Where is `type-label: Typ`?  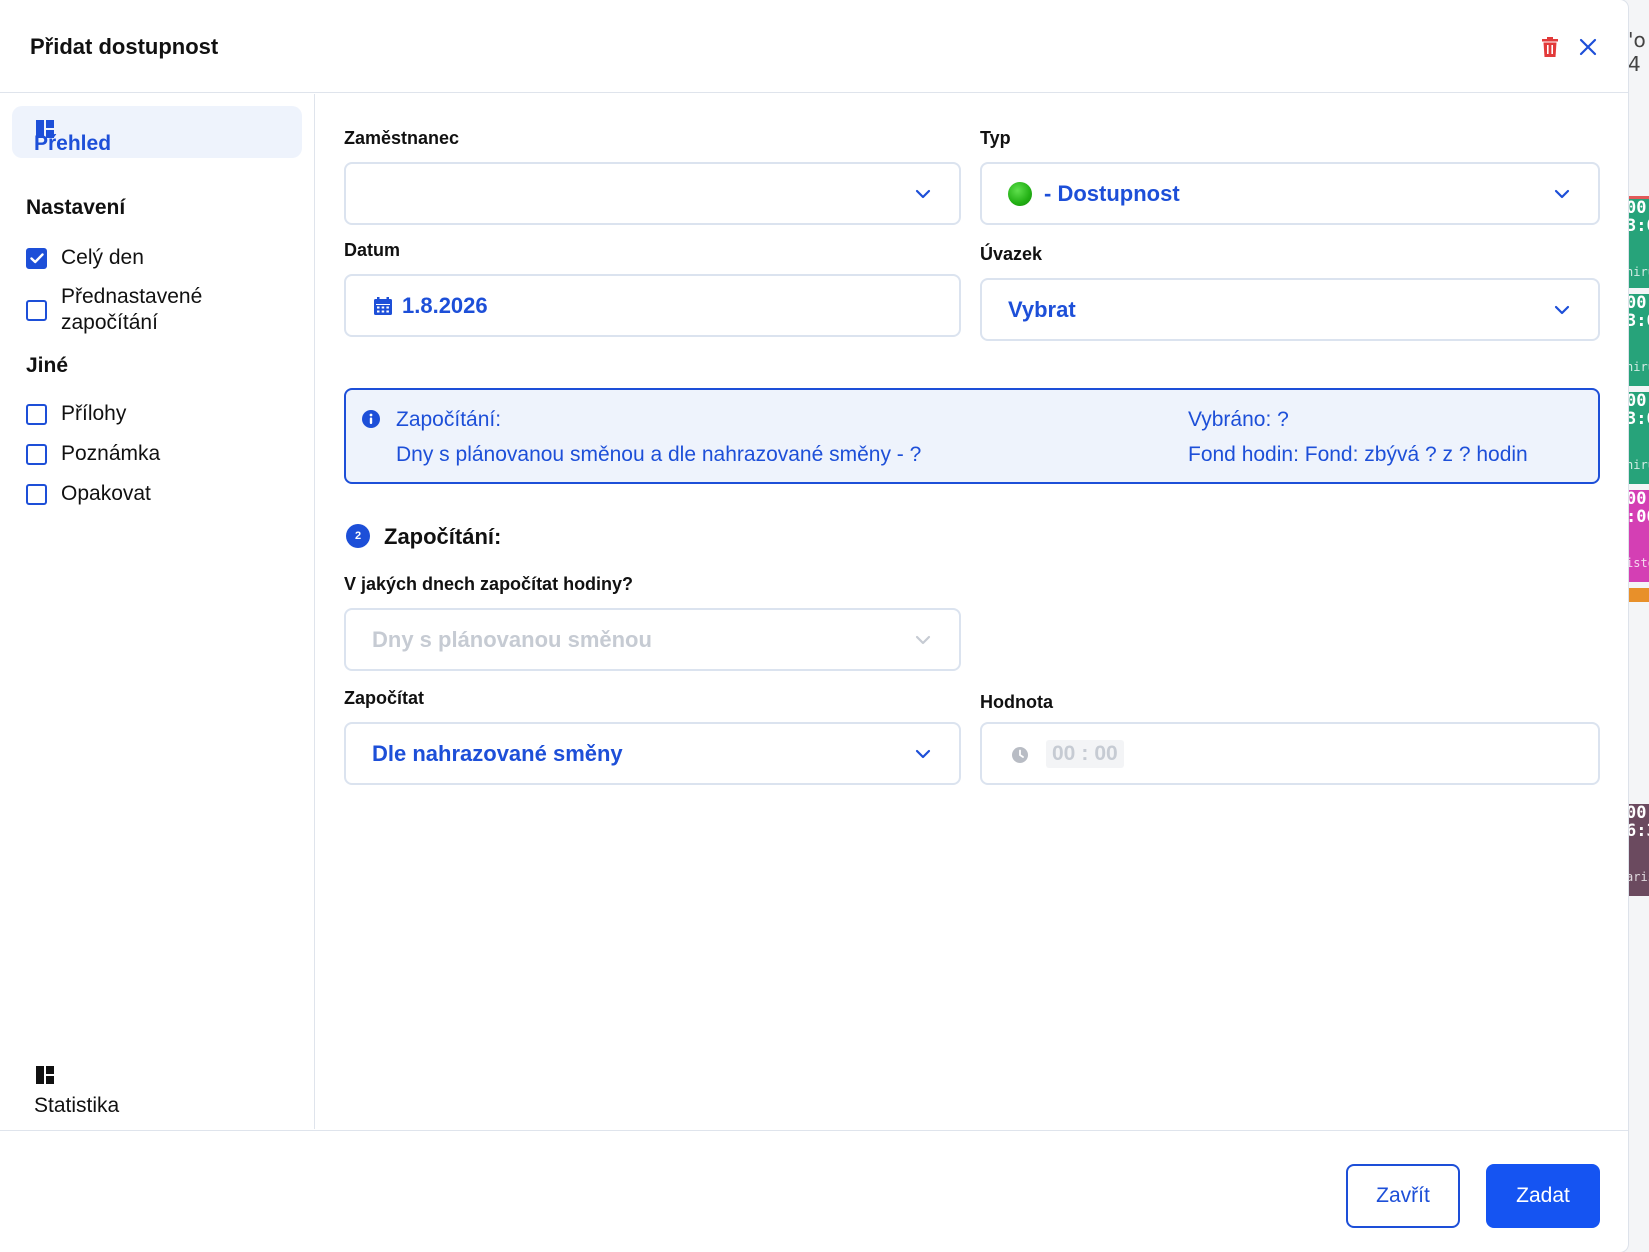 type-label: Typ is located at coordinates (995, 138).